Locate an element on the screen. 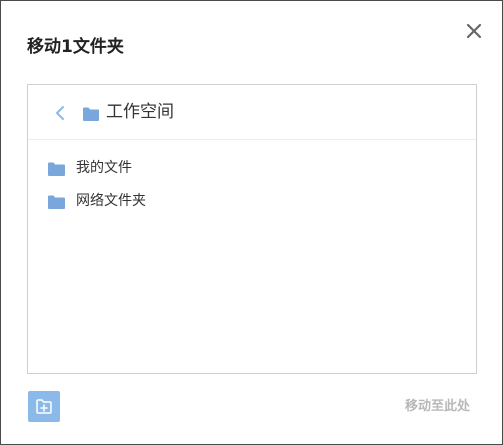 This screenshot has height=445, width=503. folder-label: 网络文件夹 is located at coordinates (111, 201).